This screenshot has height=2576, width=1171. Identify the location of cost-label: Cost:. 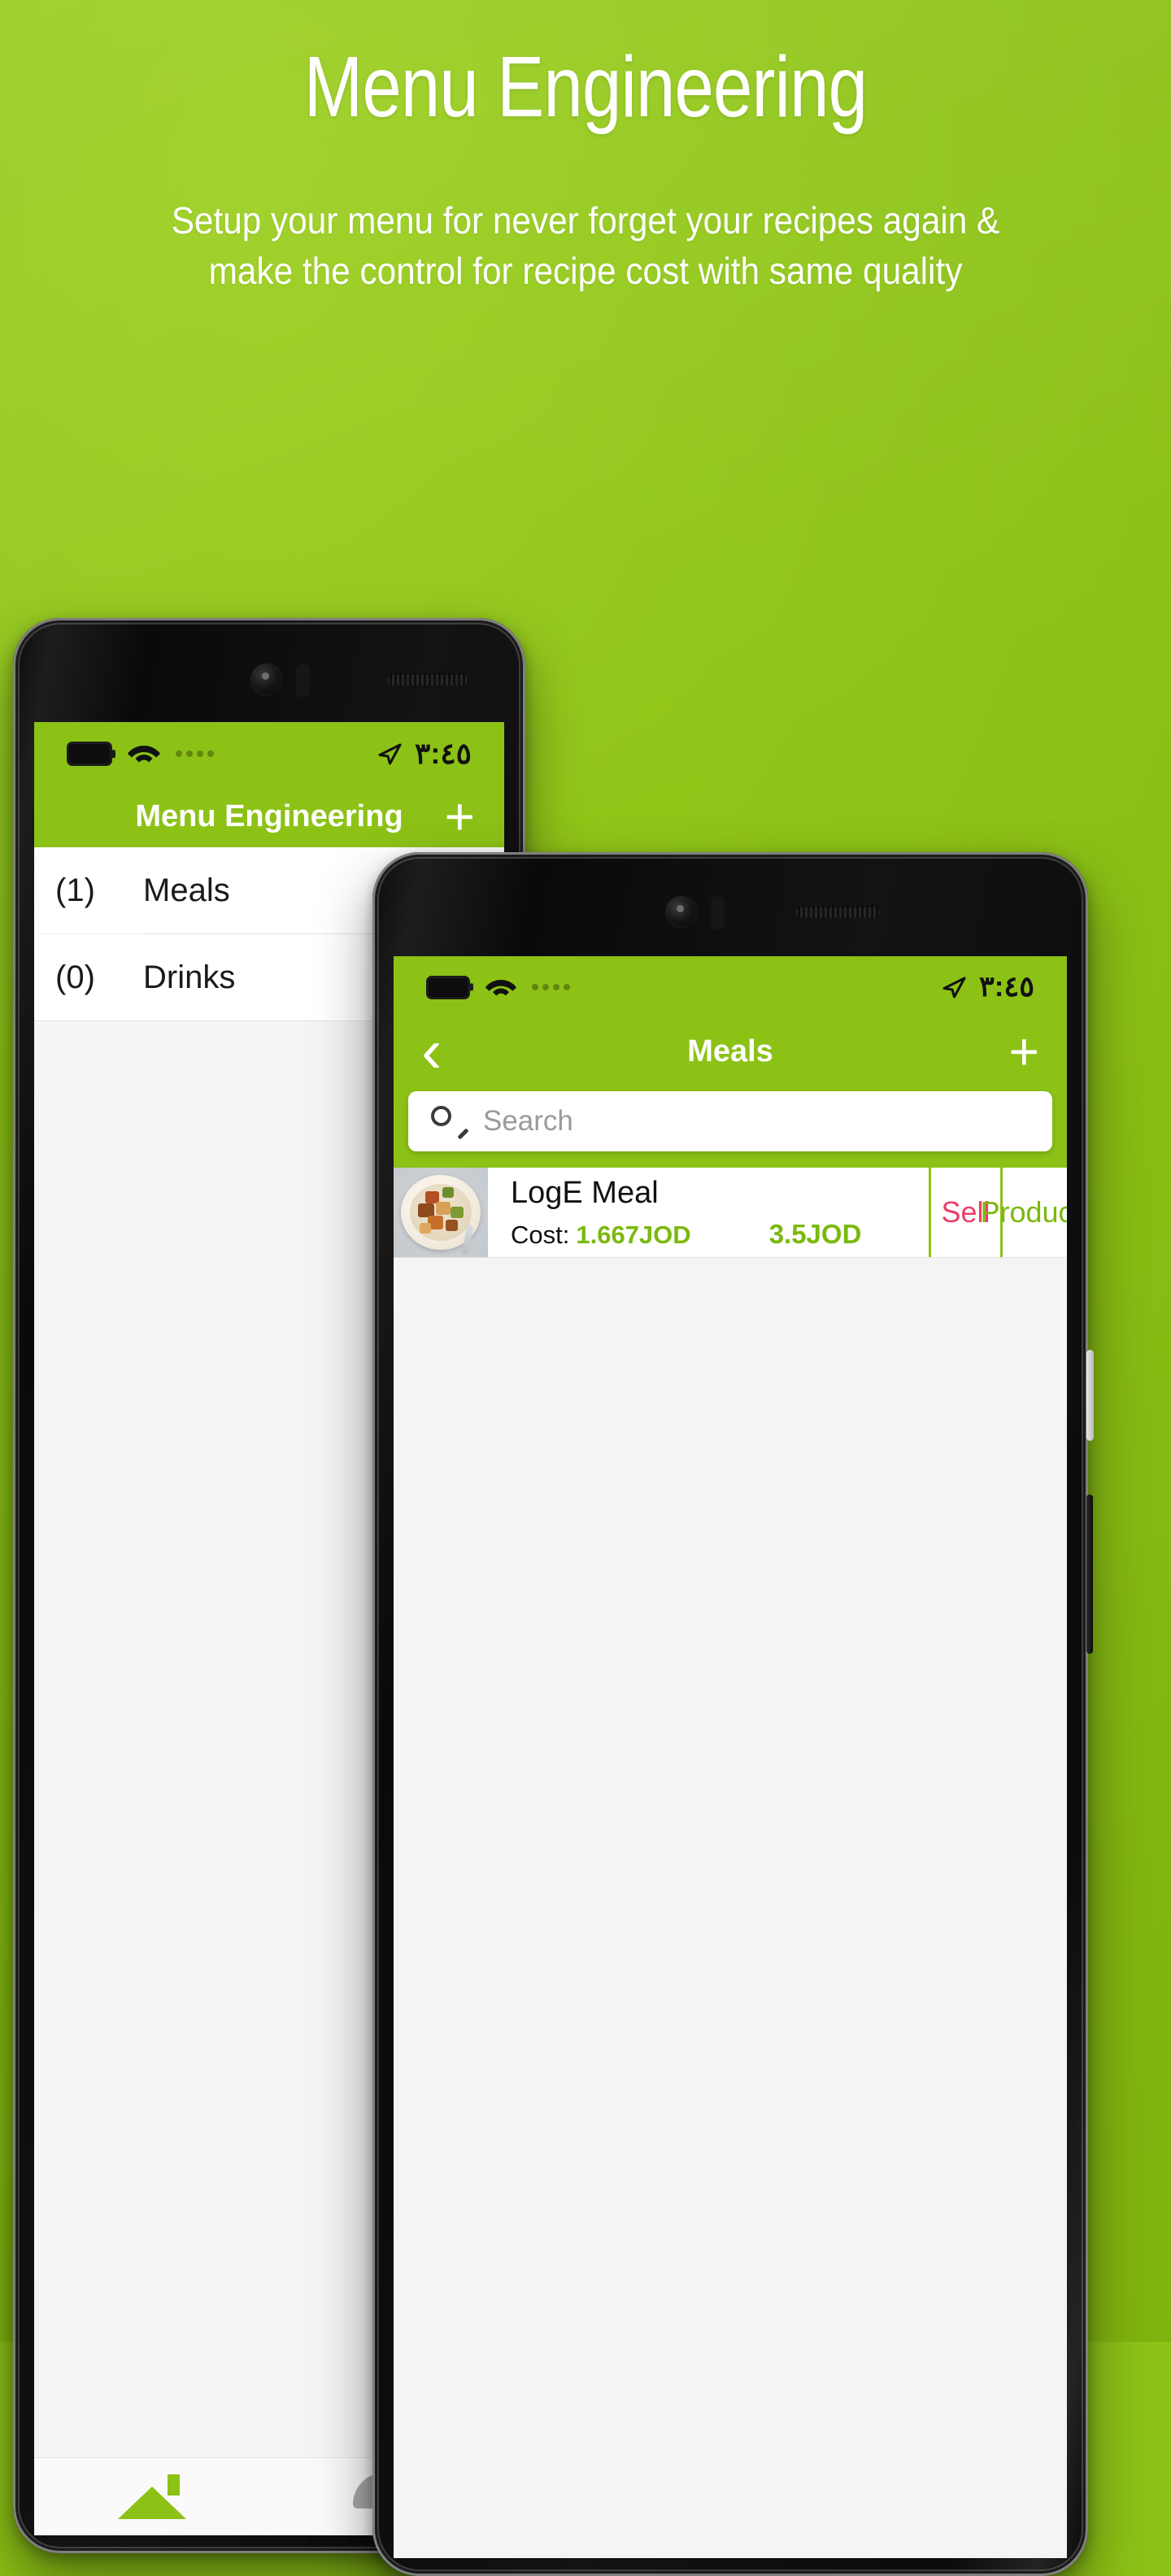
(540, 1234).